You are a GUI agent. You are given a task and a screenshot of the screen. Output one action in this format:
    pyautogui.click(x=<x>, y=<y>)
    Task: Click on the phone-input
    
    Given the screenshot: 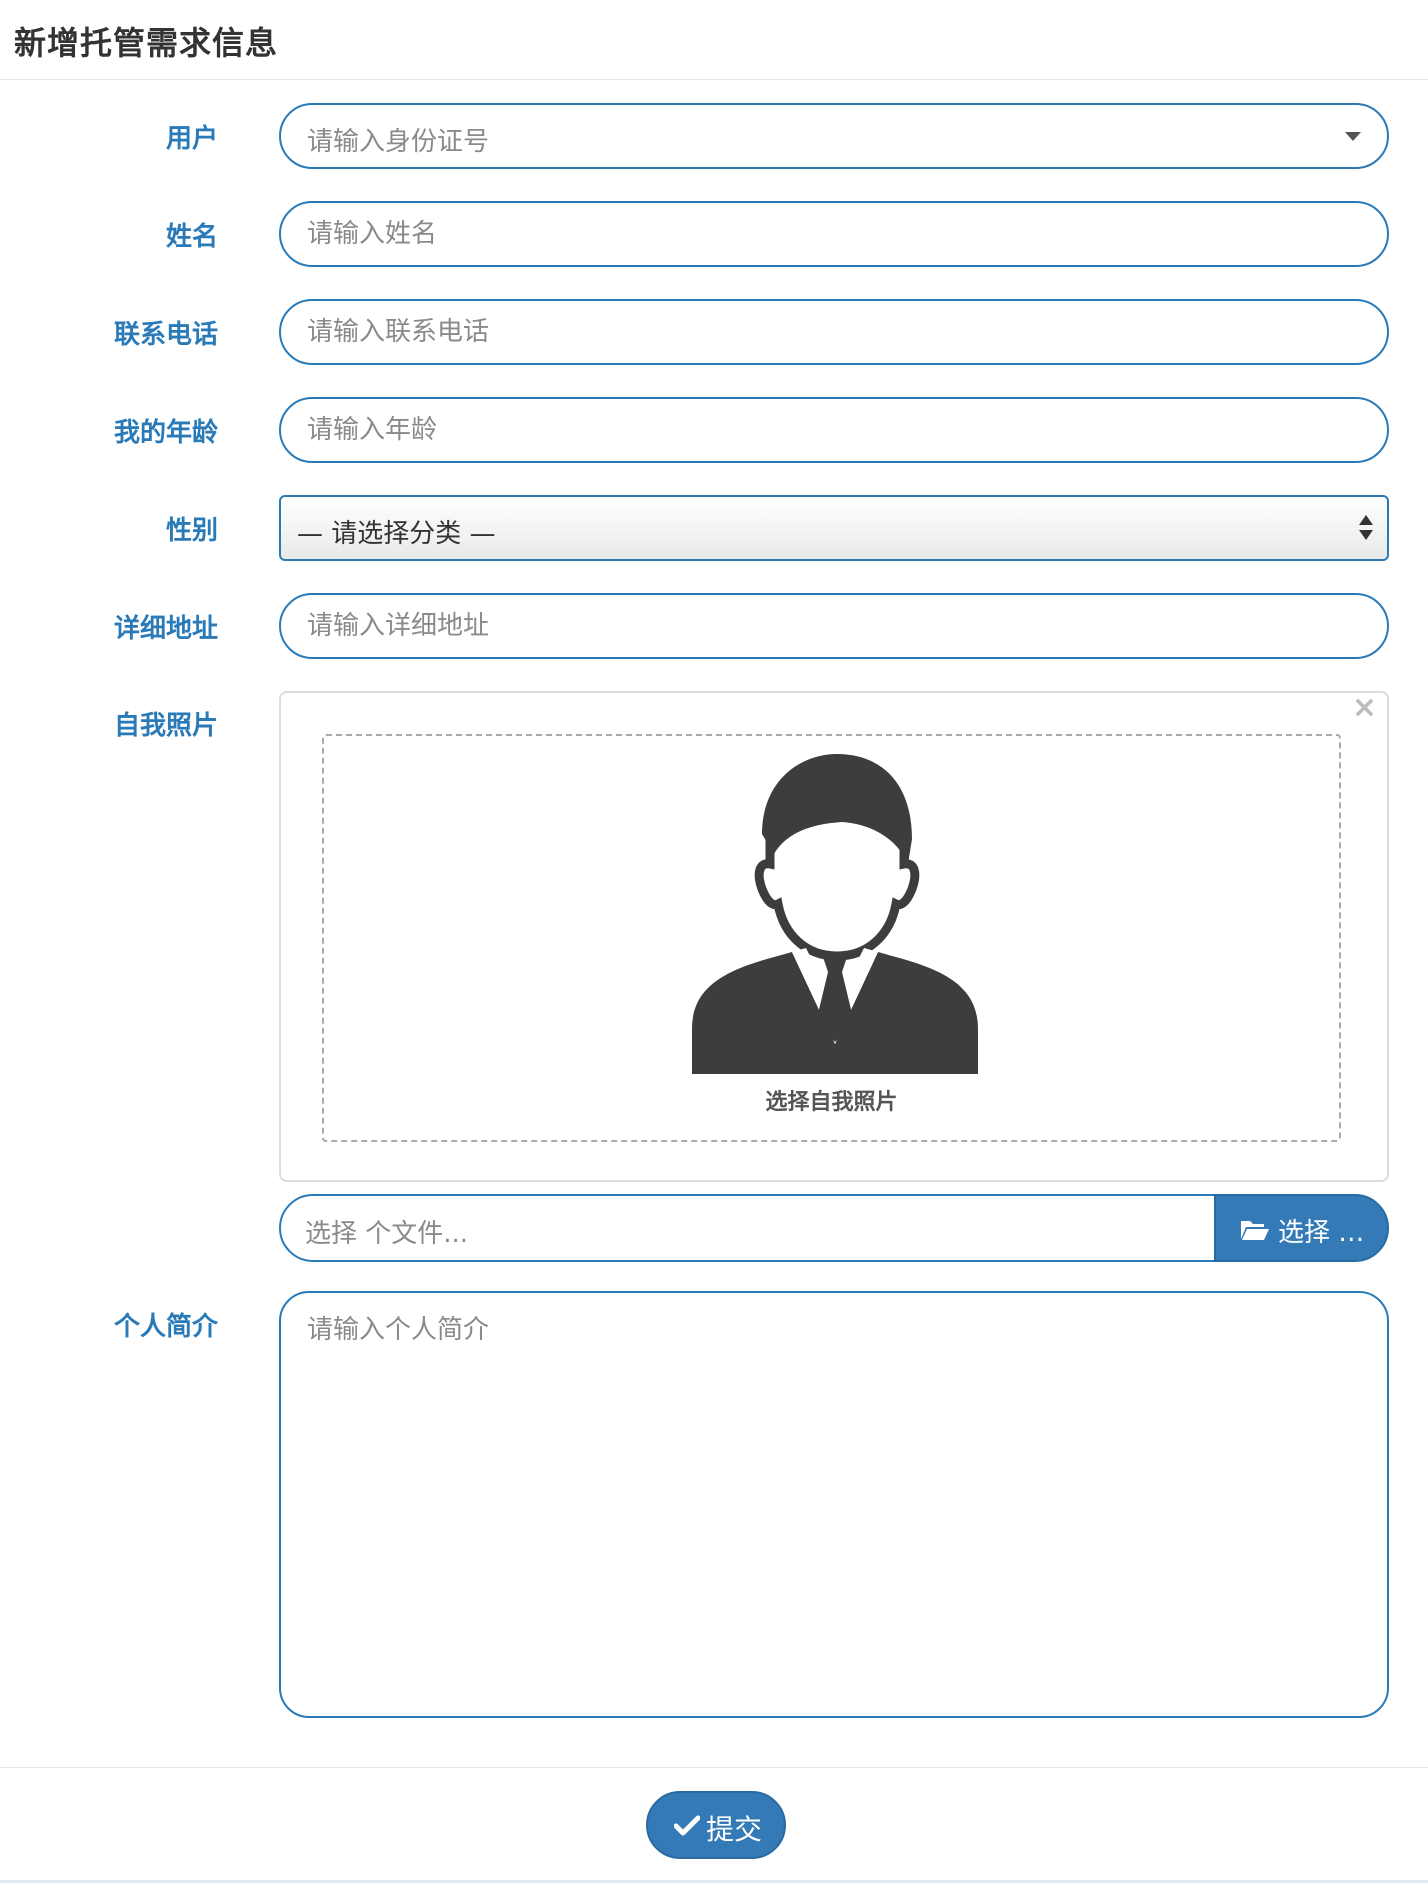 What is the action you would take?
    pyautogui.click(x=834, y=332)
    